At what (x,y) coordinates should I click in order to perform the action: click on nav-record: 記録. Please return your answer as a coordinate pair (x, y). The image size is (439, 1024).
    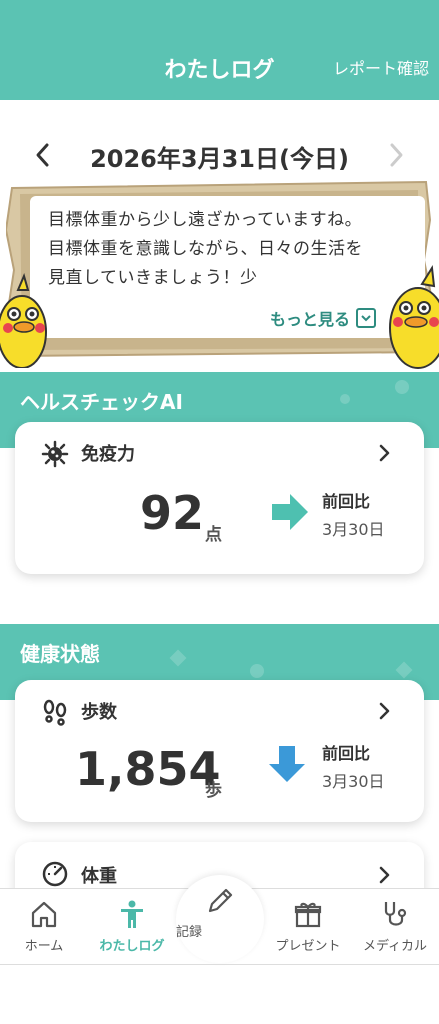
    Looking at the image, I should click on (220, 919).